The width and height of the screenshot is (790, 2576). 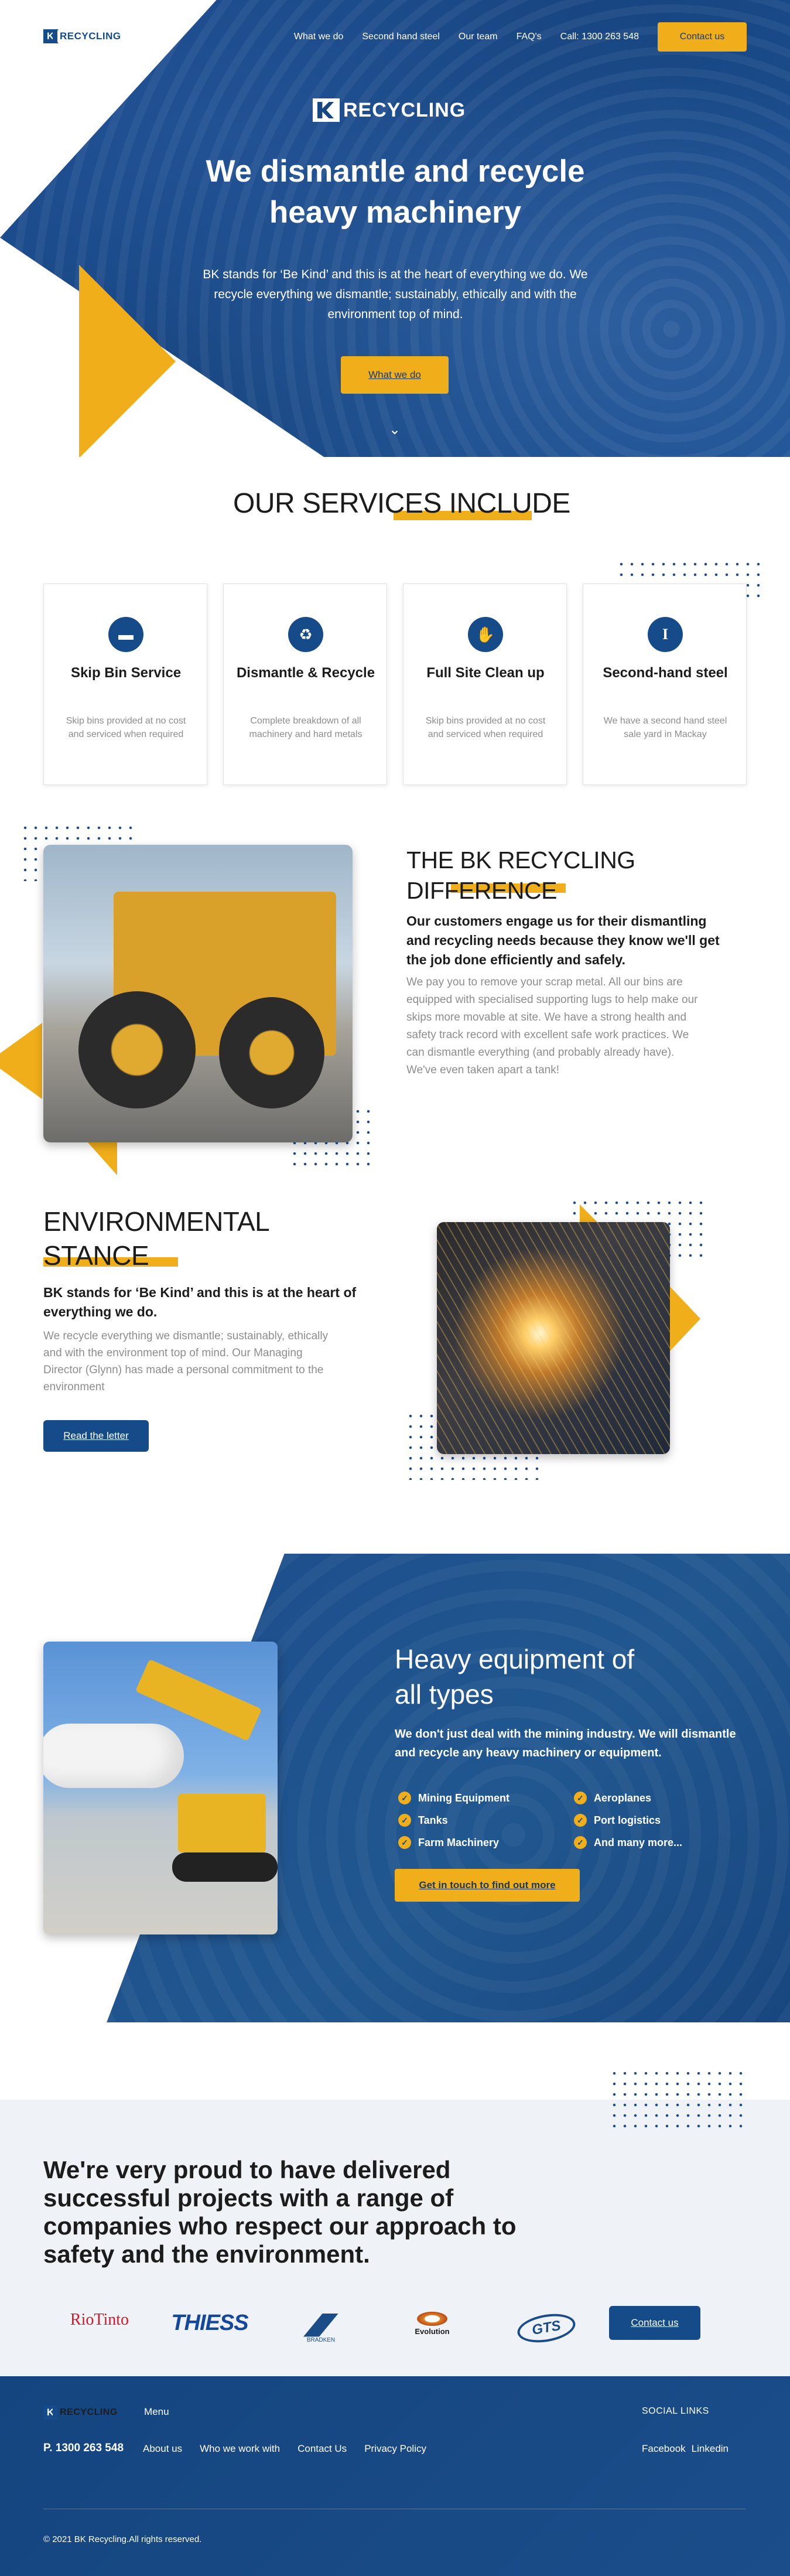 I want to click on list-item: ✓ Farm Machinery, so click(x=486, y=1842).